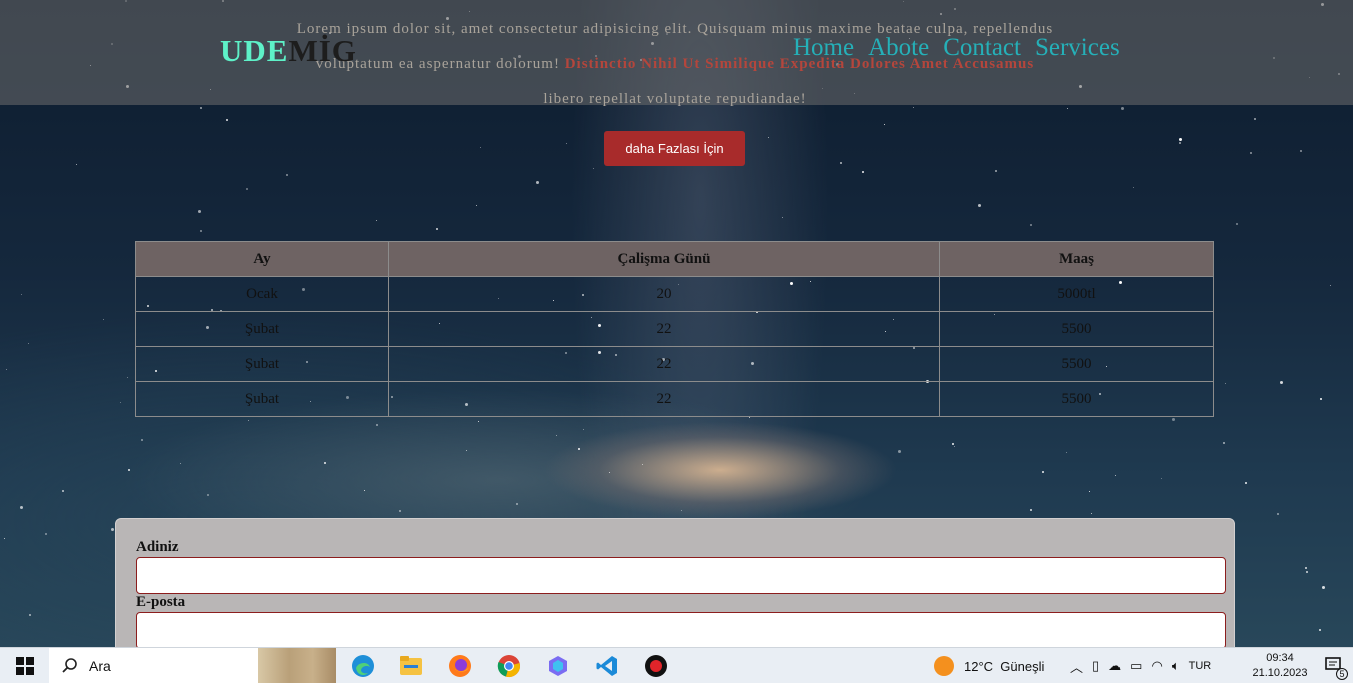 This screenshot has width=1353, height=683. Describe the element at coordinates (1076, 294) in the screenshot. I see `cell-salary: 5000tl` at that location.